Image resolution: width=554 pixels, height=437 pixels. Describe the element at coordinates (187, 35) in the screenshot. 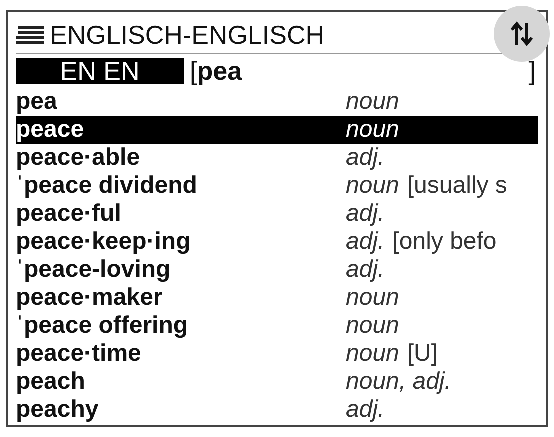

I see `window-title: ENGLISCH-ENGLISCH` at that location.